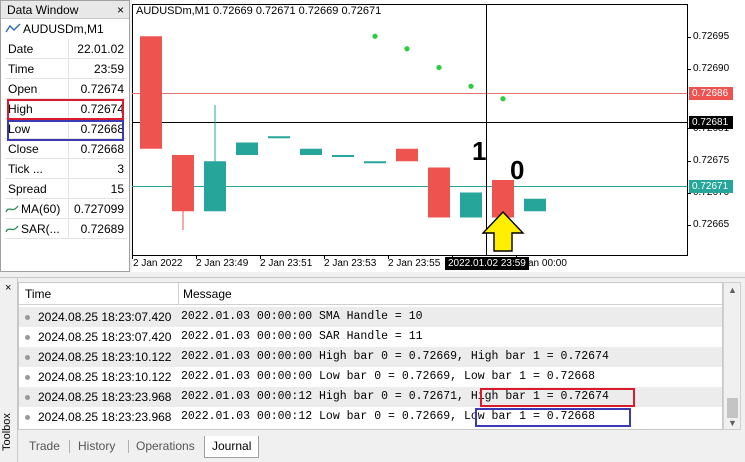 This screenshot has width=745, height=462. I want to click on scroll-up-icon: ▲, so click(732, 290).